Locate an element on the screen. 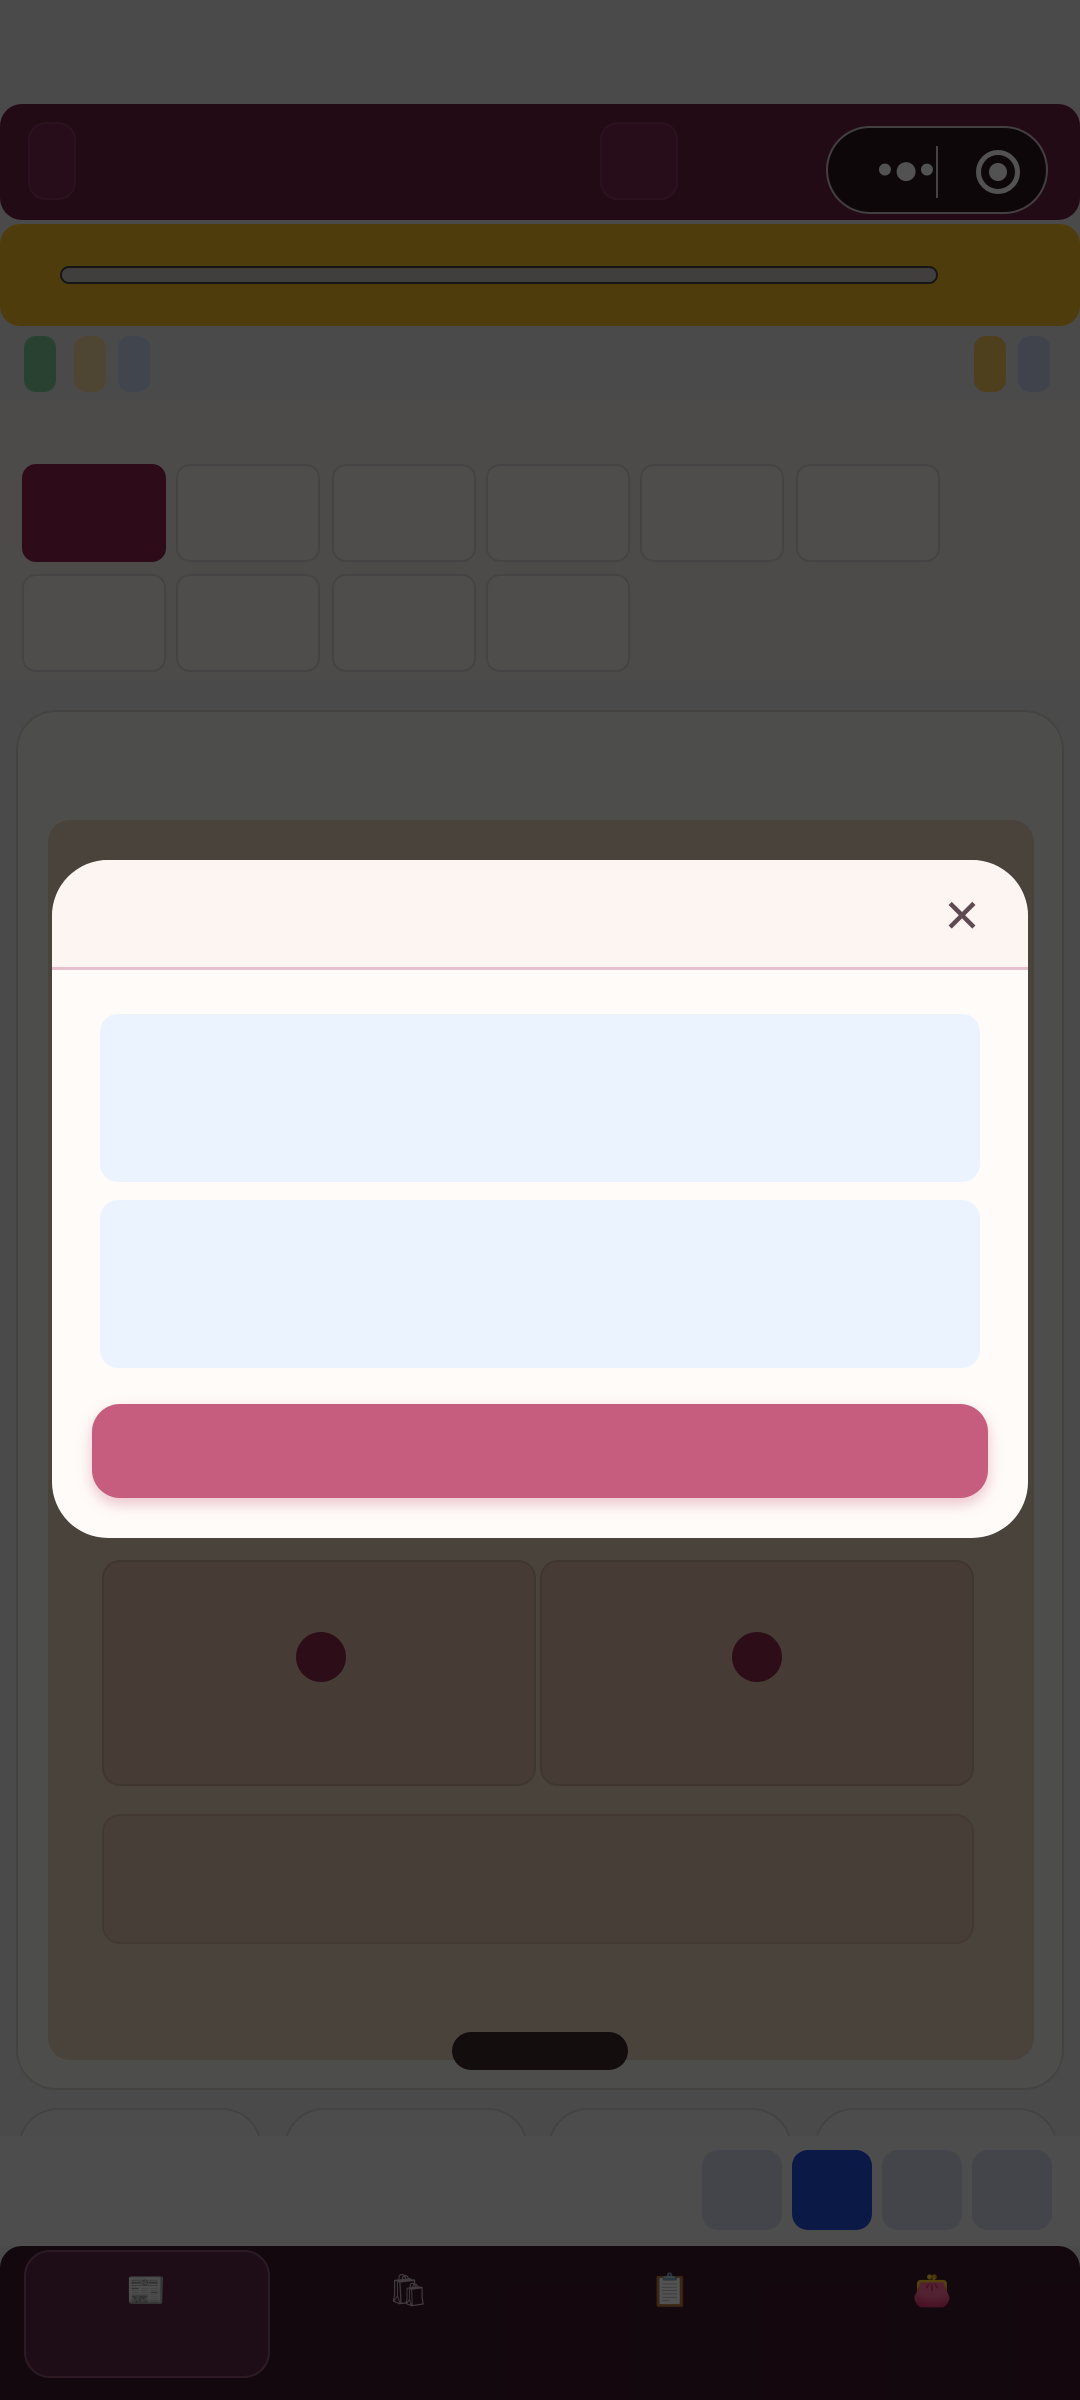 The image size is (1080, 2400). confirm-button is located at coordinates (540, 1451).